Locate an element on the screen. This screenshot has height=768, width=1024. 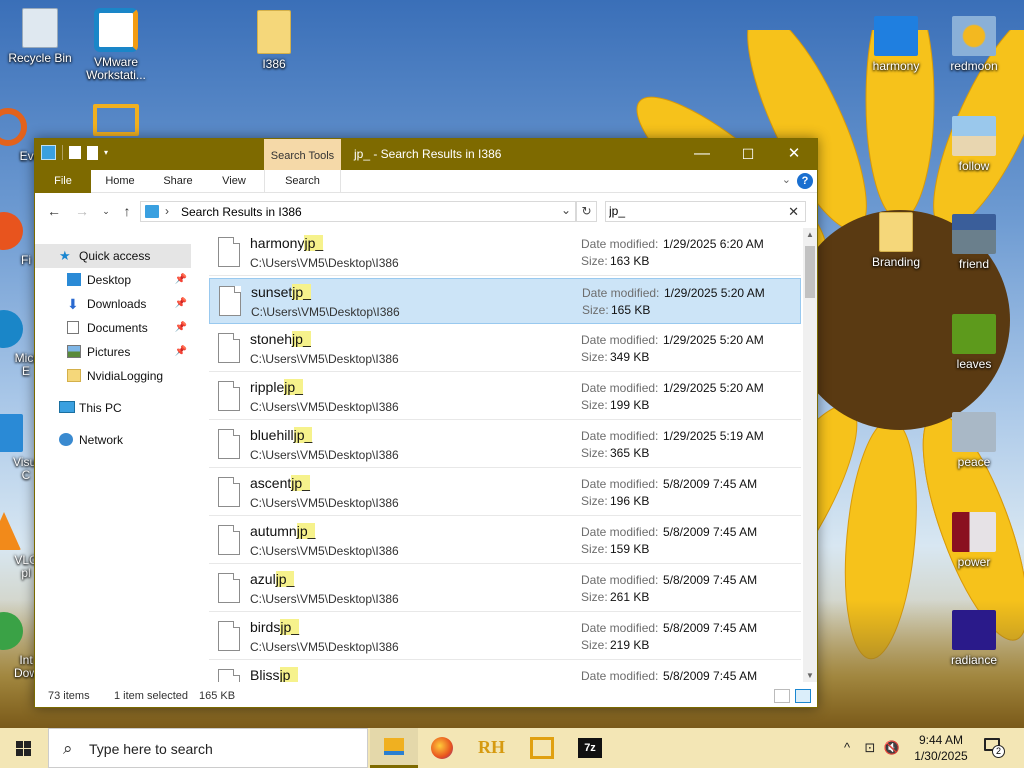
desktop-icon-radiance: radiance is located at coordinates (974, 638).